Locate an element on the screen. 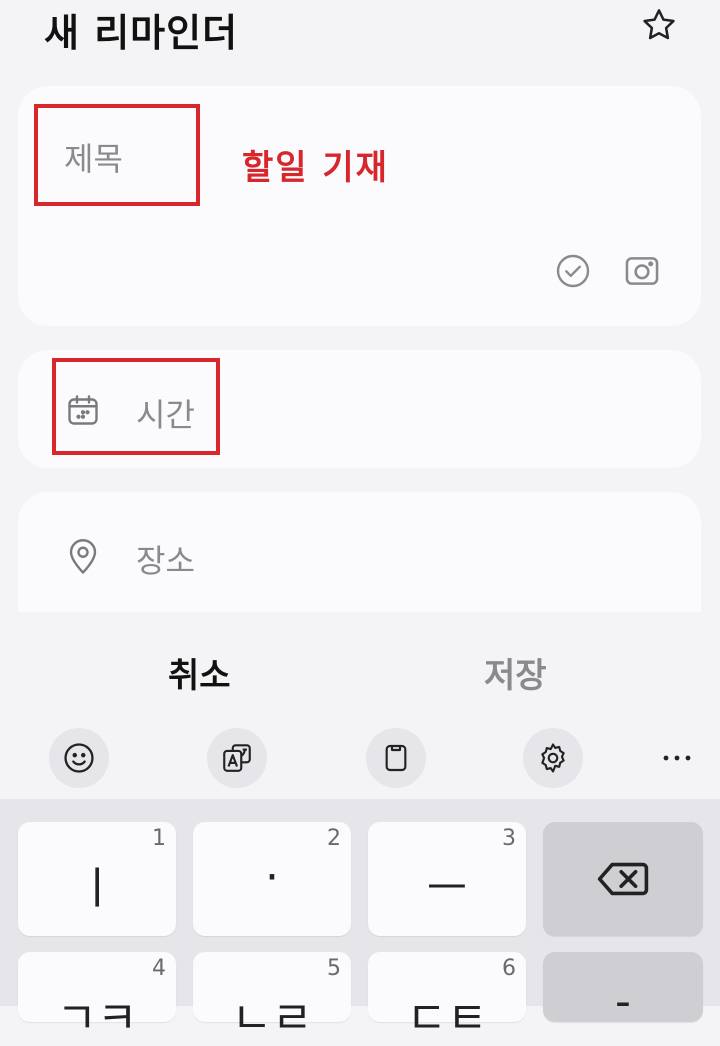 The image size is (720, 1046). checklist-button is located at coordinates (573, 271).